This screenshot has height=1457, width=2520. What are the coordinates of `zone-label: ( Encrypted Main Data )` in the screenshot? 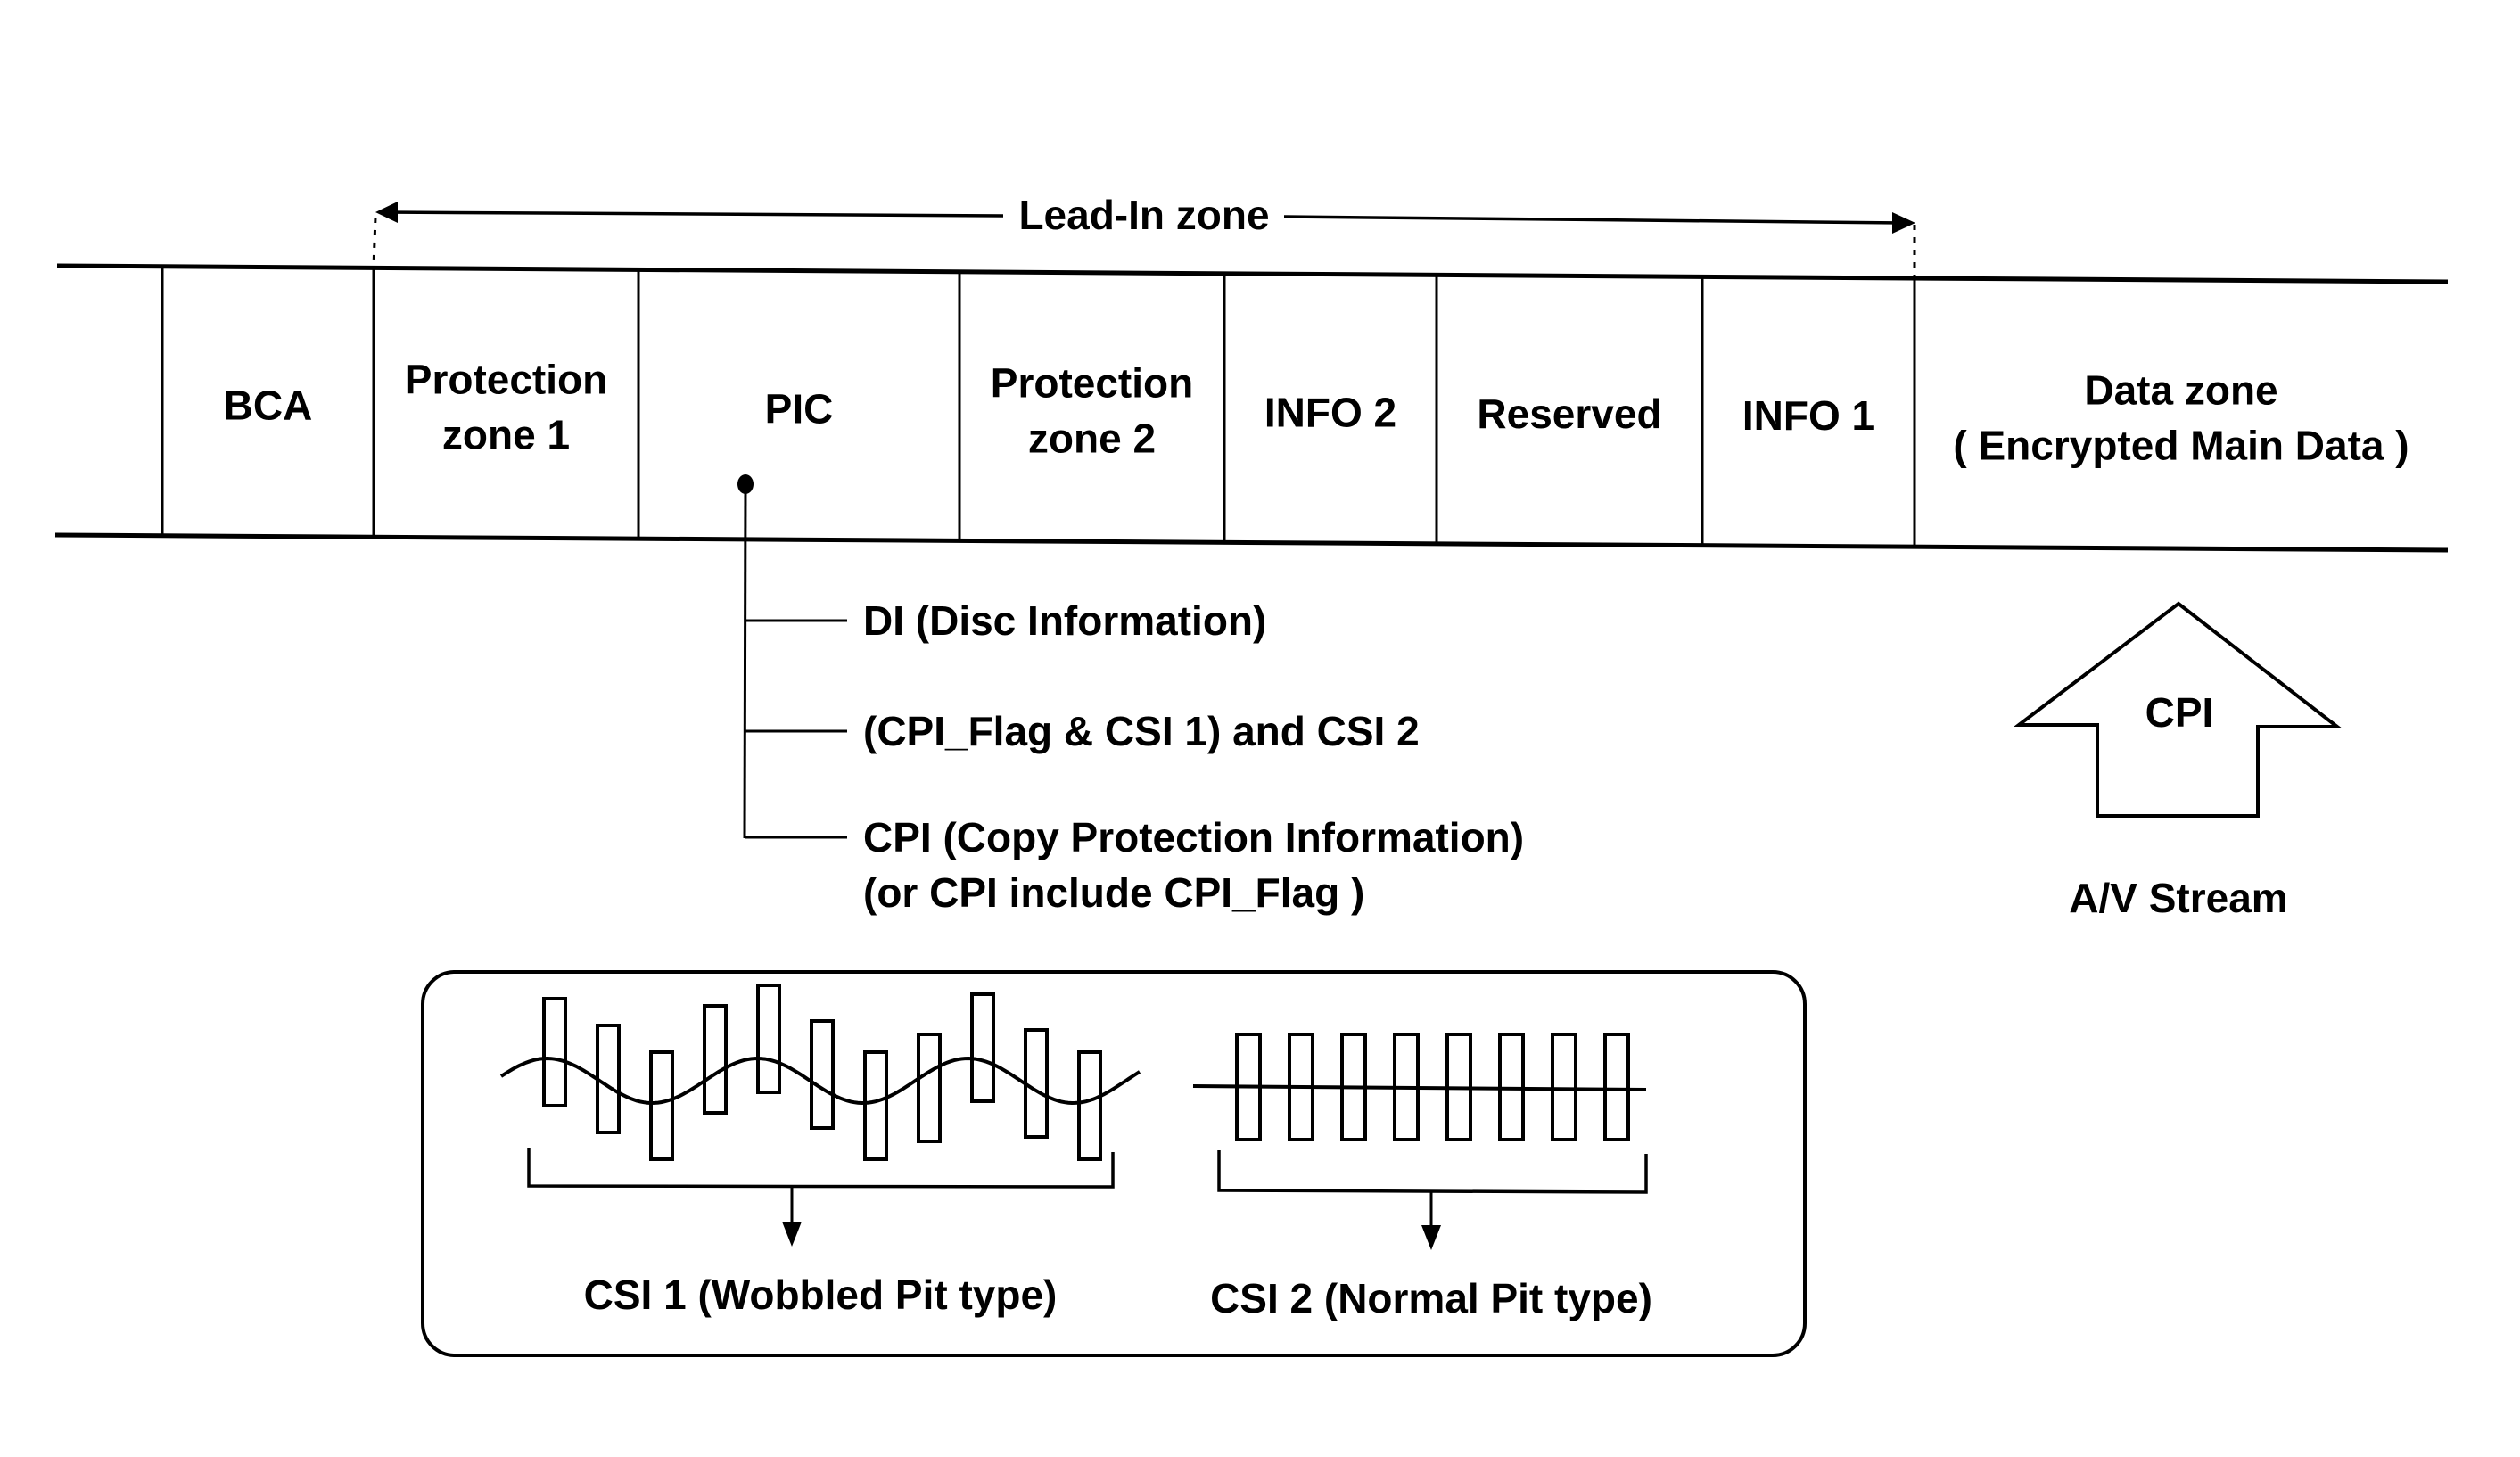 It's located at (2181, 446).